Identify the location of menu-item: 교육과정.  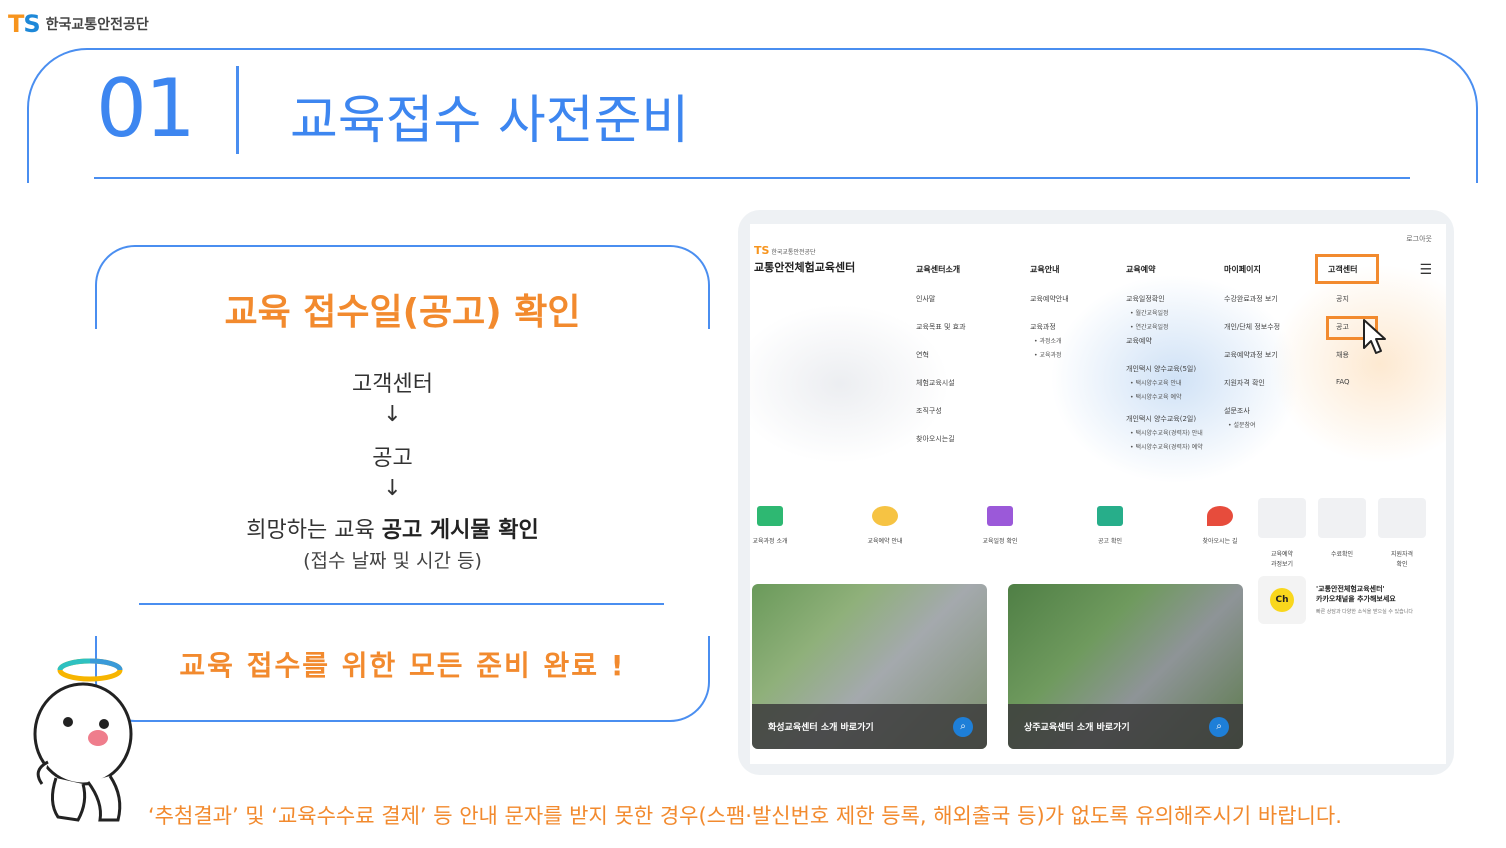
(1049, 329).